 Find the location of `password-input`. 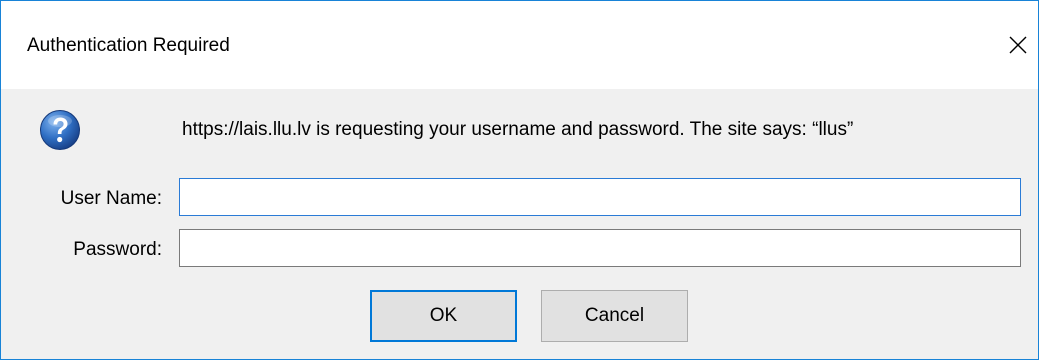

password-input is located at coordinates (600, 248).